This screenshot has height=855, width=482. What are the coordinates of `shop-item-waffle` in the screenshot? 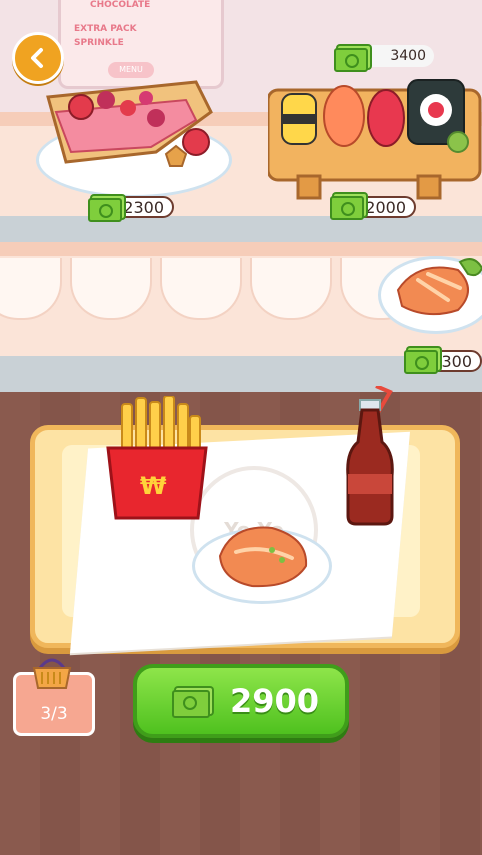 It's located at (136, 135).